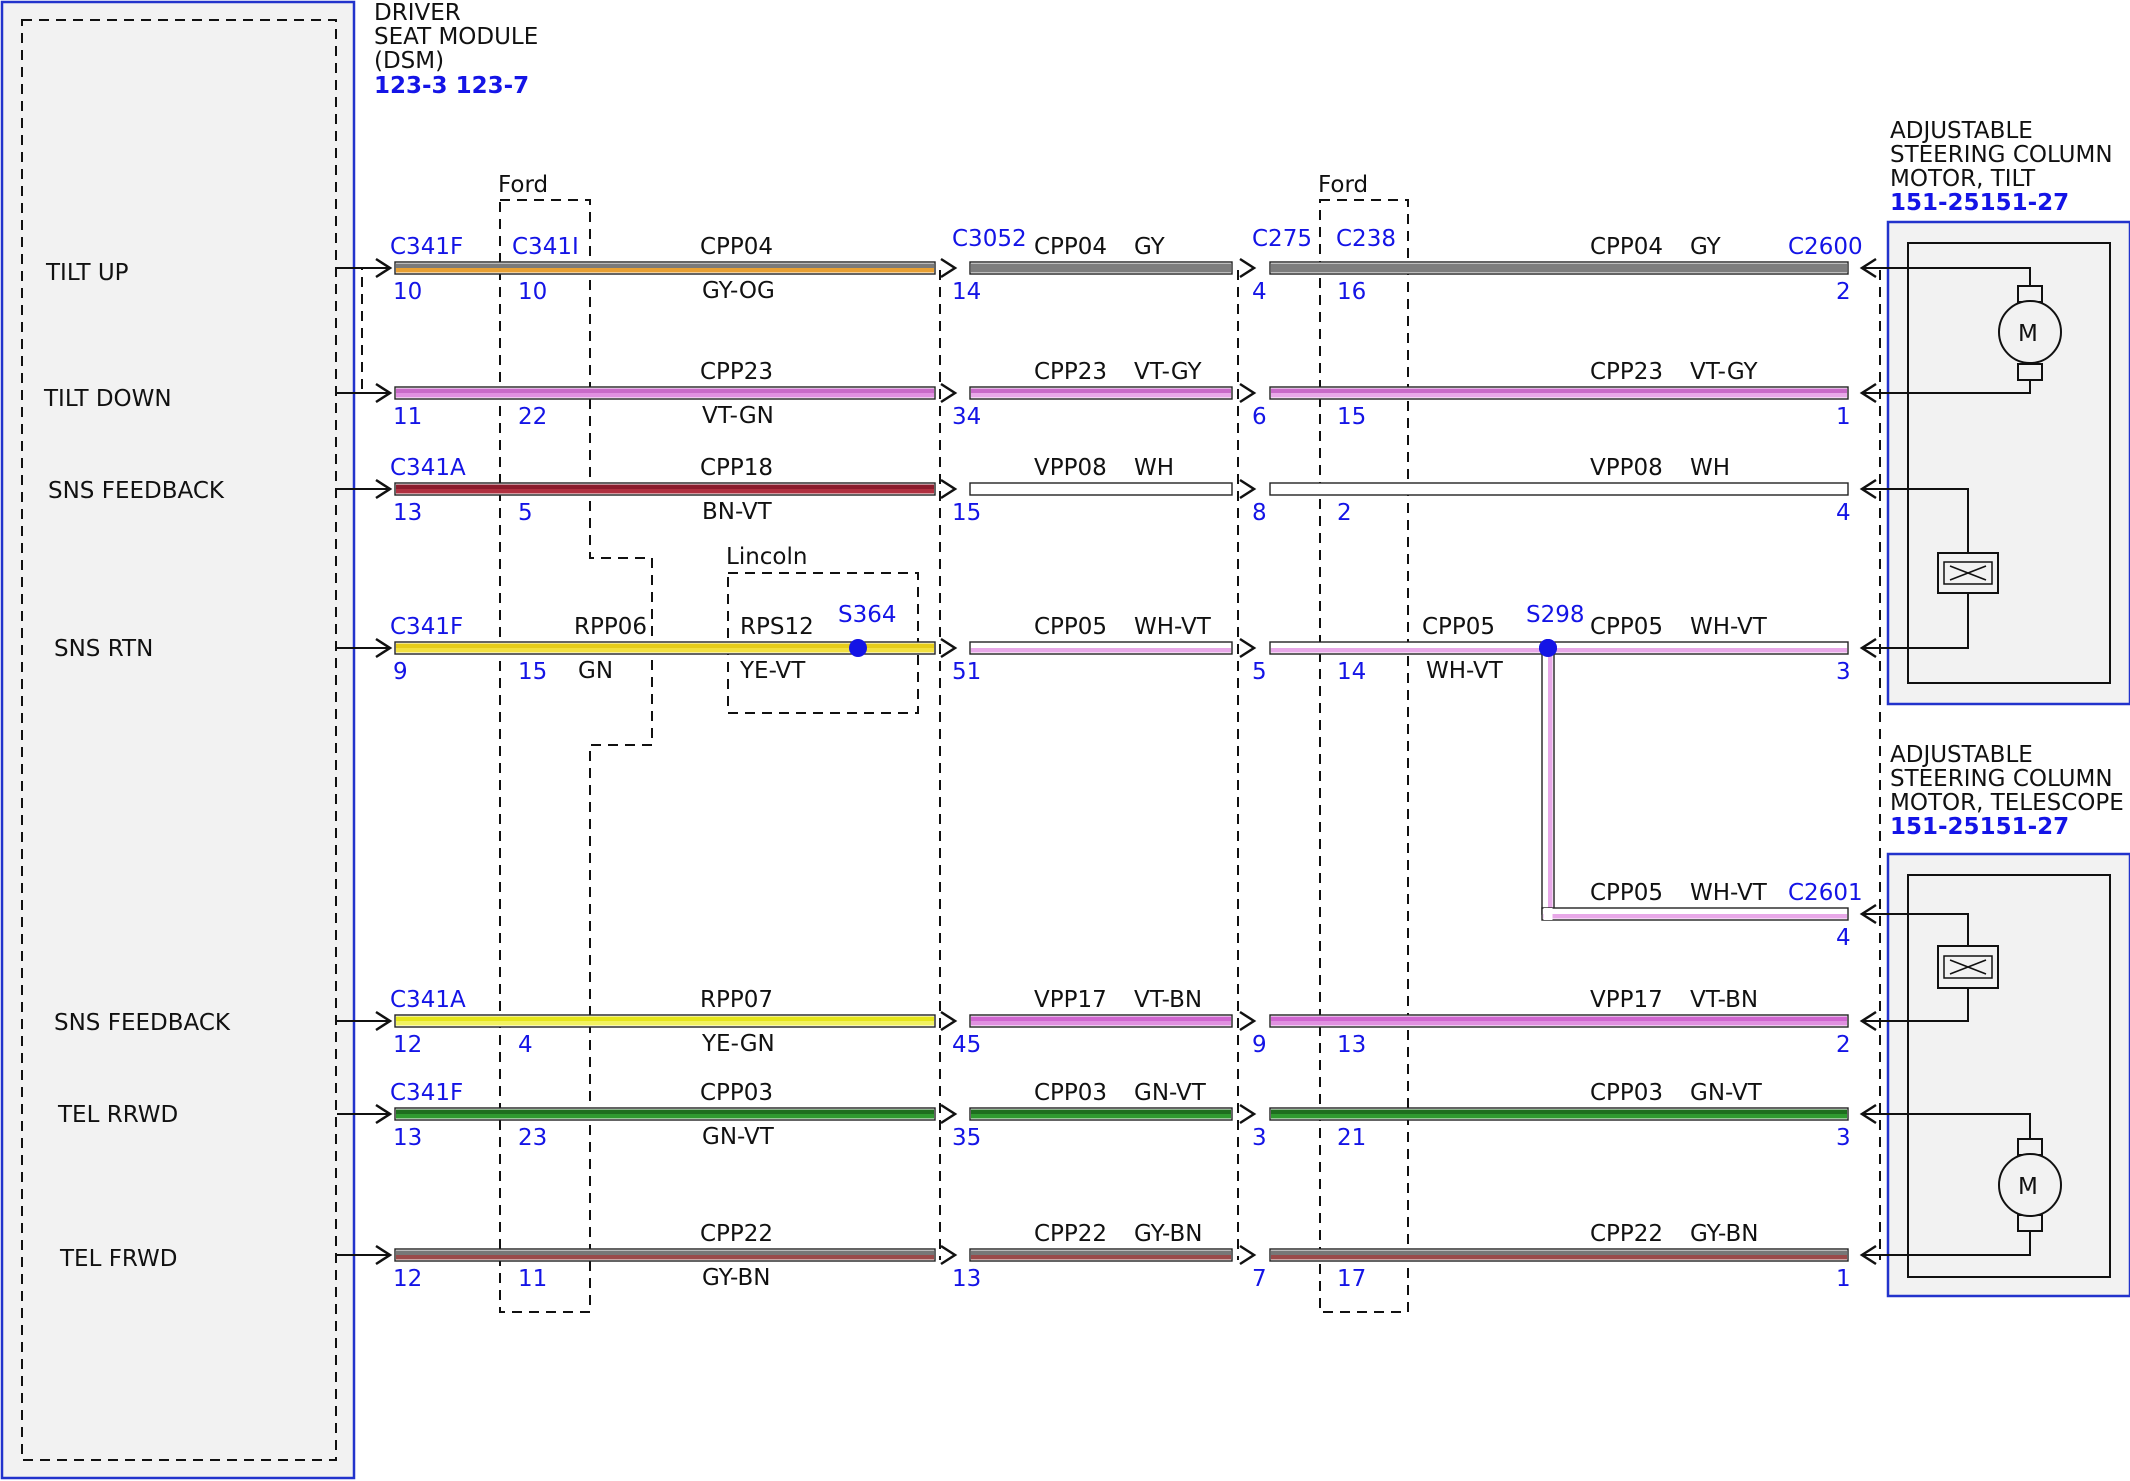 This screenshot has width=2130, height=1481. Describe the element at coordinates (1843, 292) in the screenshot. I see `pin-number: 2` at that location.